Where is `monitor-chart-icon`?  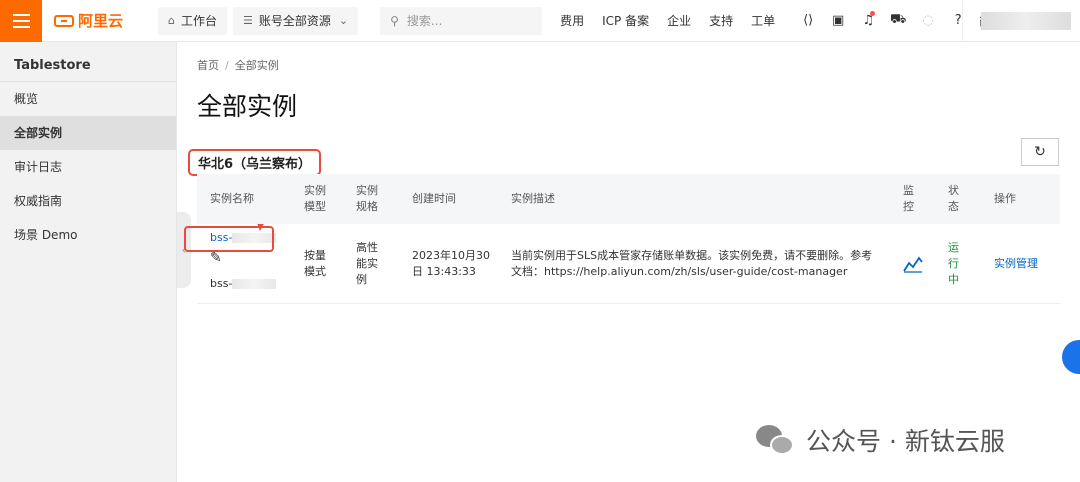
monitor-chart-icon is located at coordinates (913, 264).